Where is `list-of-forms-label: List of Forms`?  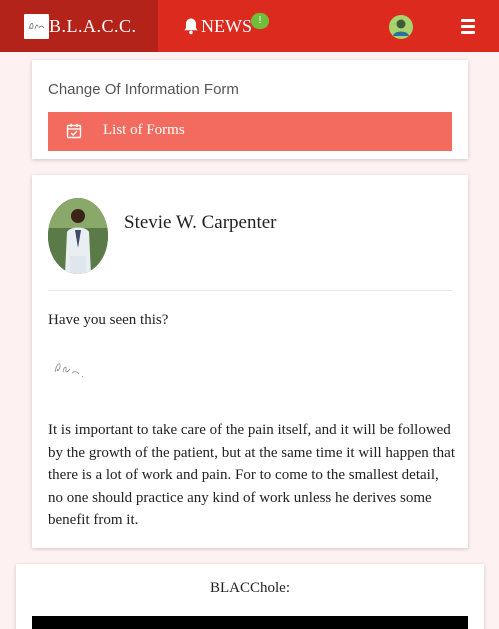
list-of-forms-label: List of Forms is located at coordinates (144, 130).